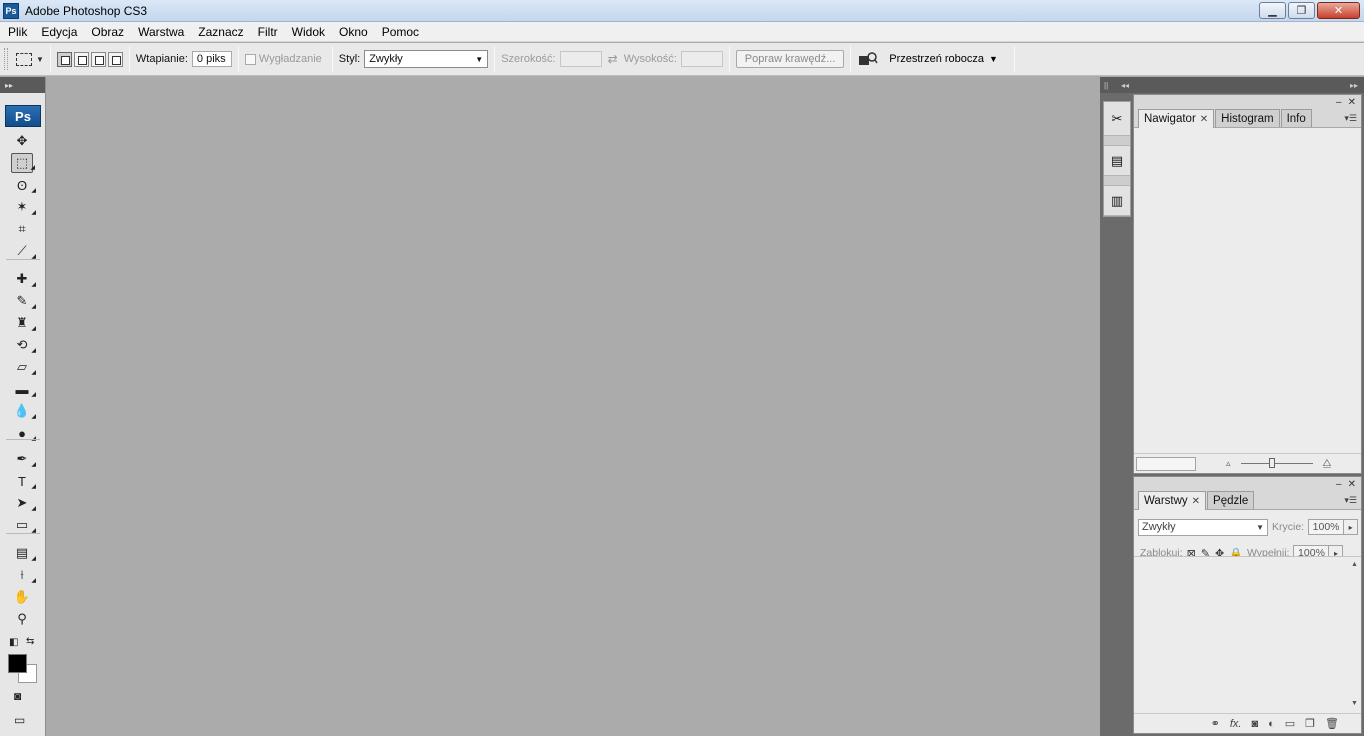  What do you see at coordinates (1254, 724) in the screenshot?
I see `layer-mask-icon: ◙` at bounding box center [1254, 724].